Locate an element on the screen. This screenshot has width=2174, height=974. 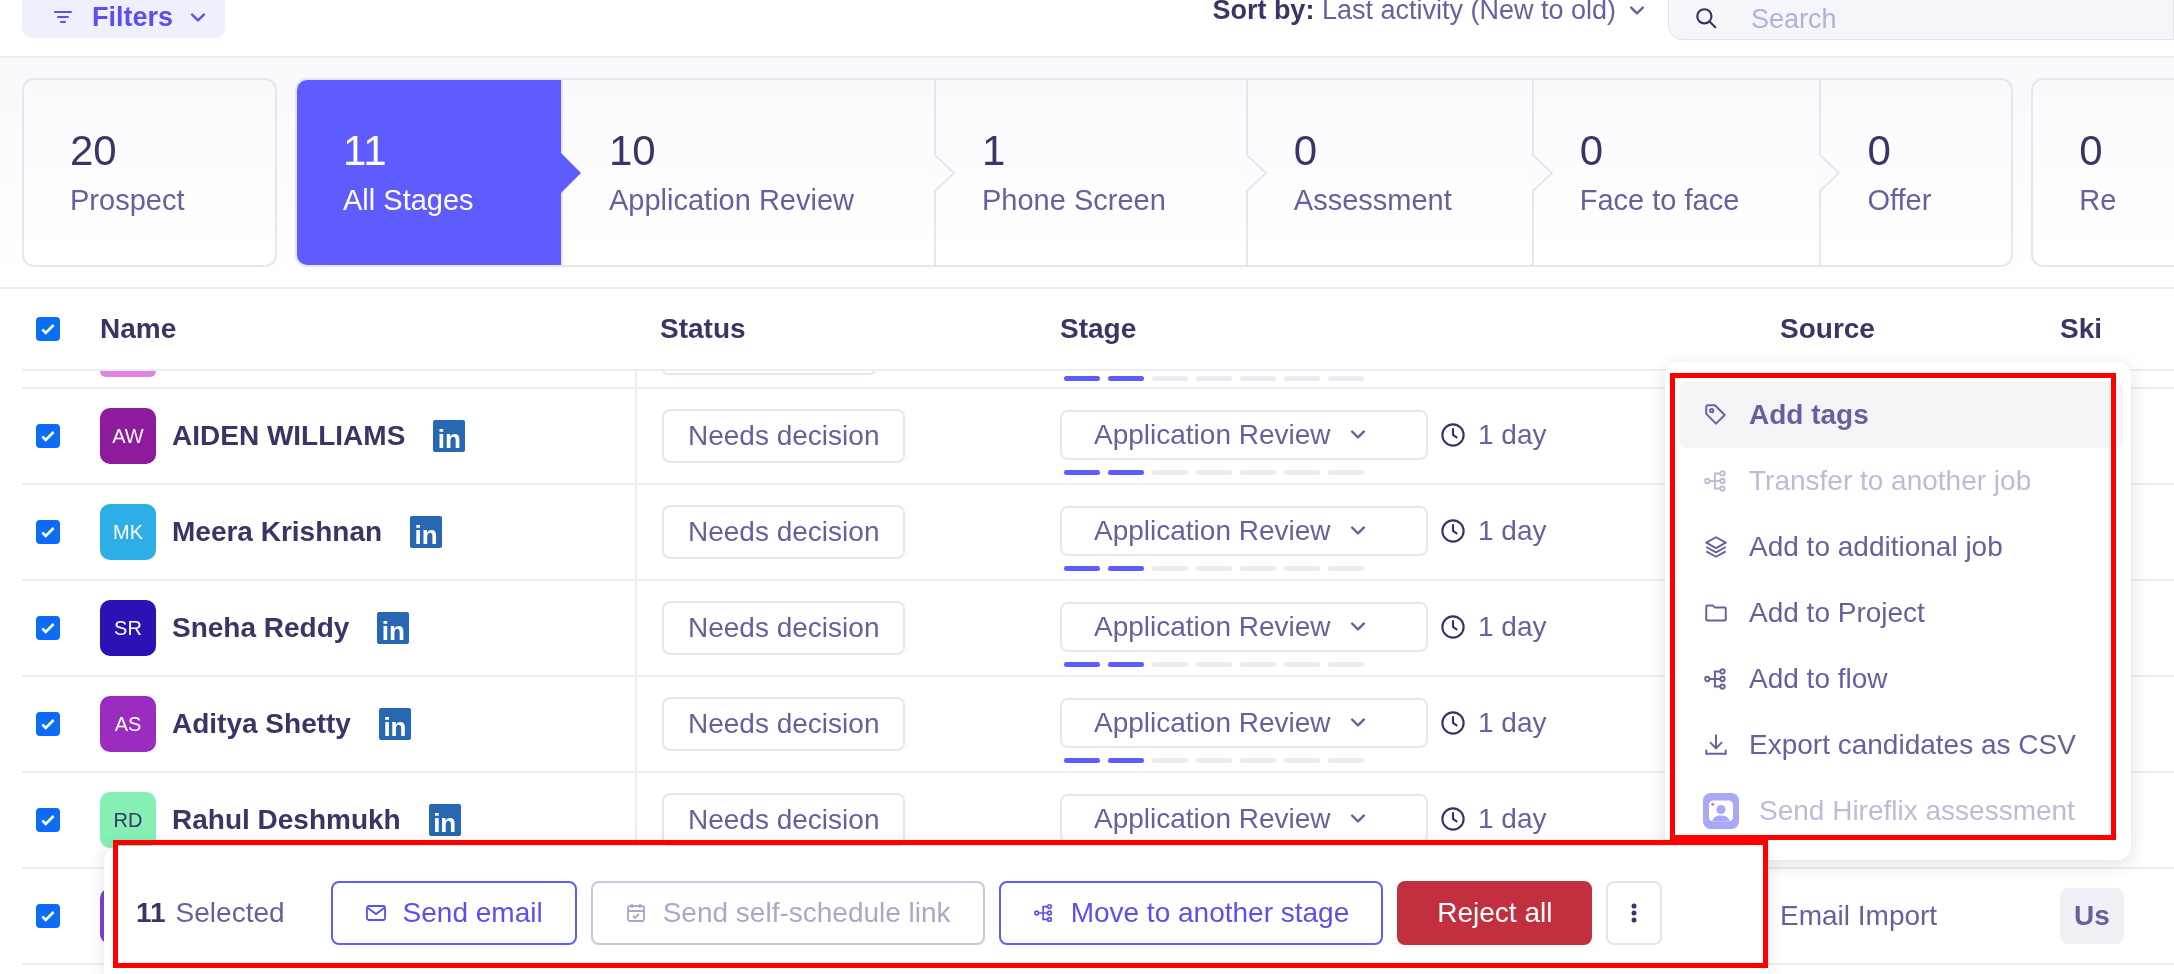
avatar: MK is located at coordinates (128, 532).